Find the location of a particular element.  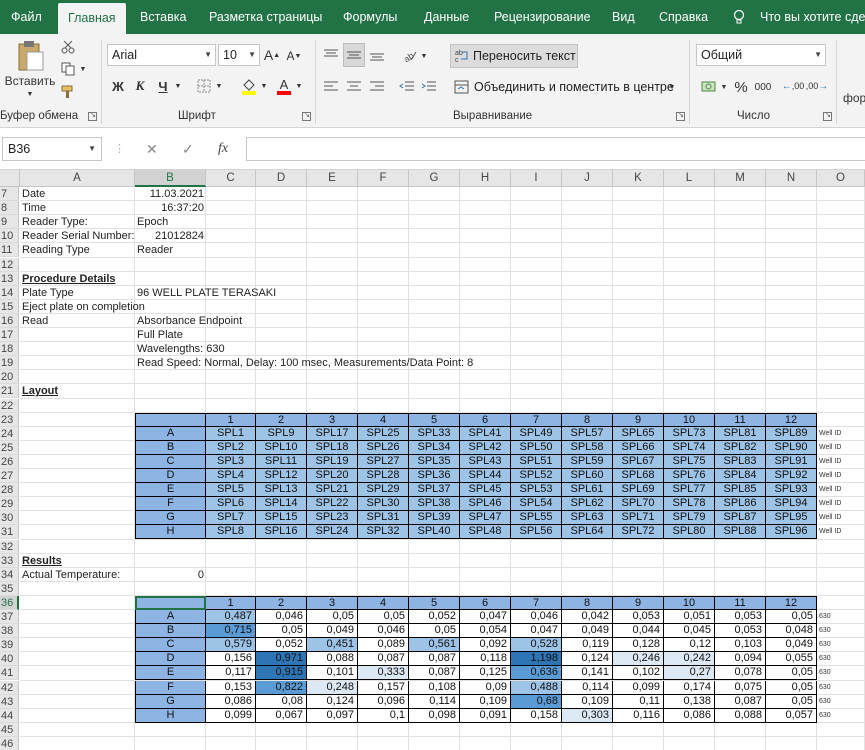

row-header-13: 13 is located at coordinates (9, 278).